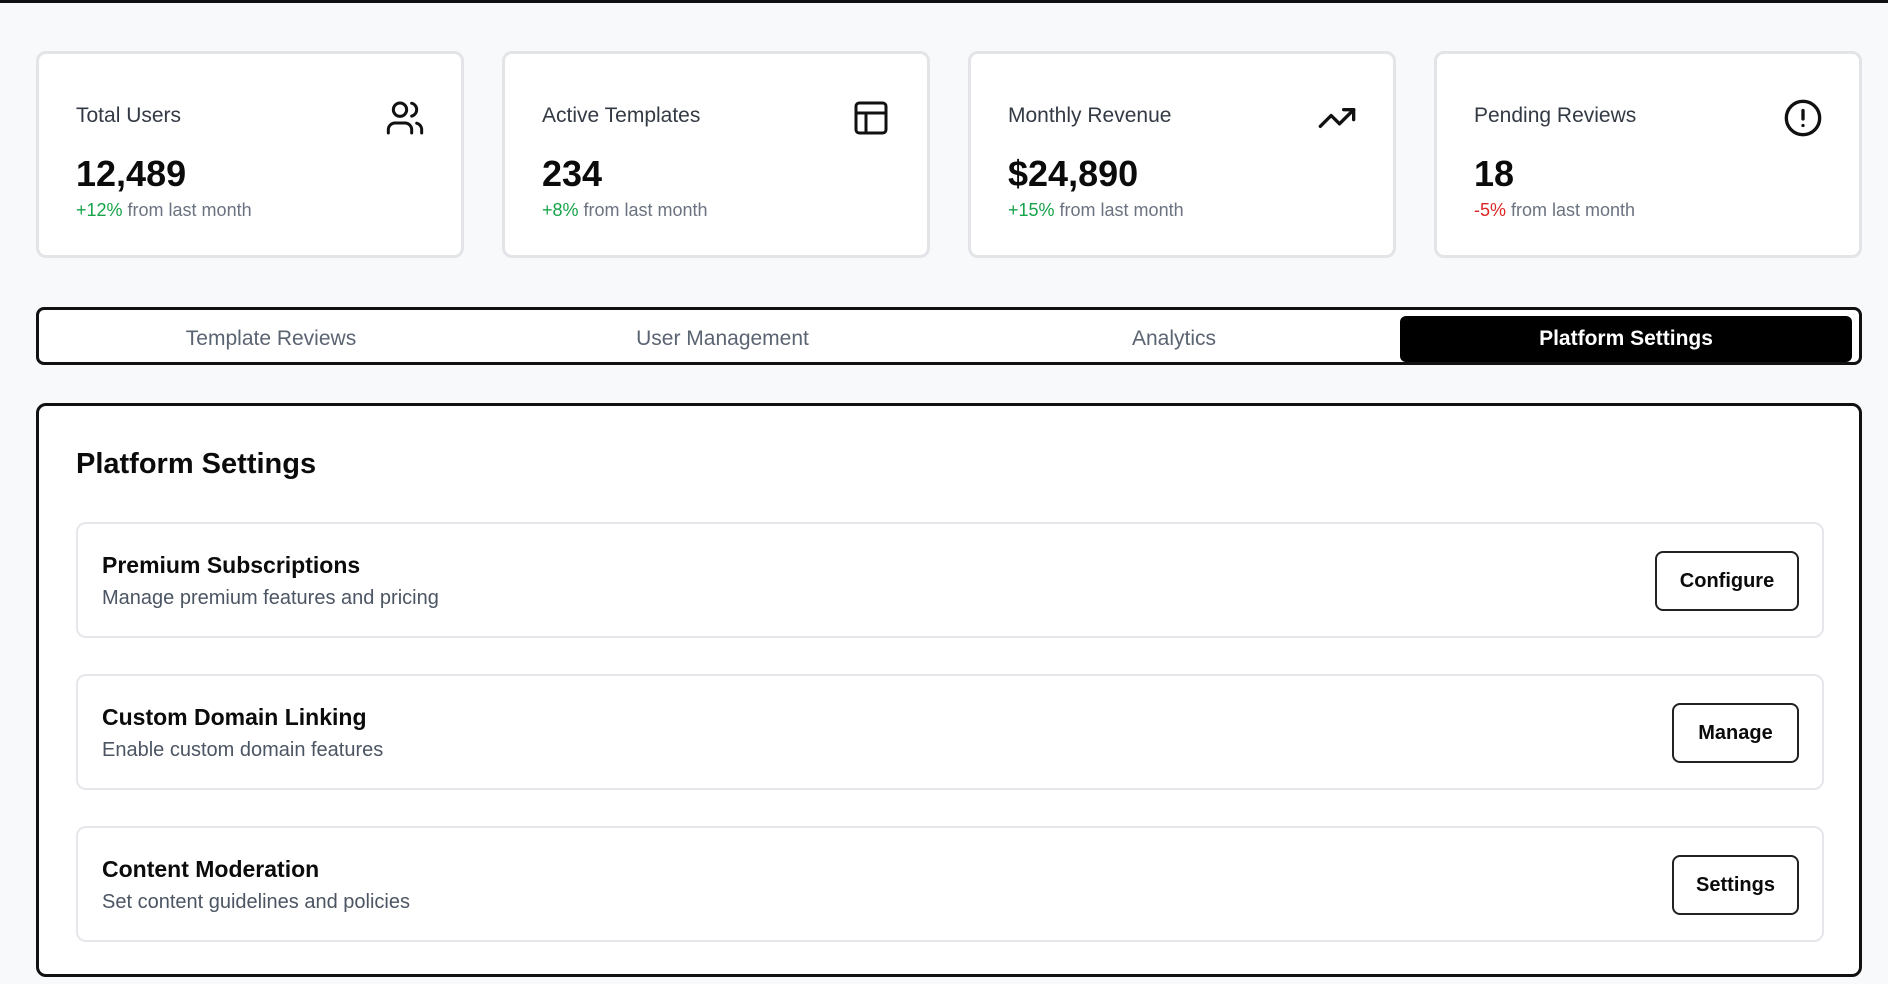 This screenshot has width=1888, height=984. Describe the element at coordinates (131, 173) in the screenshot. I see `stat-value: 12,489` at that location.